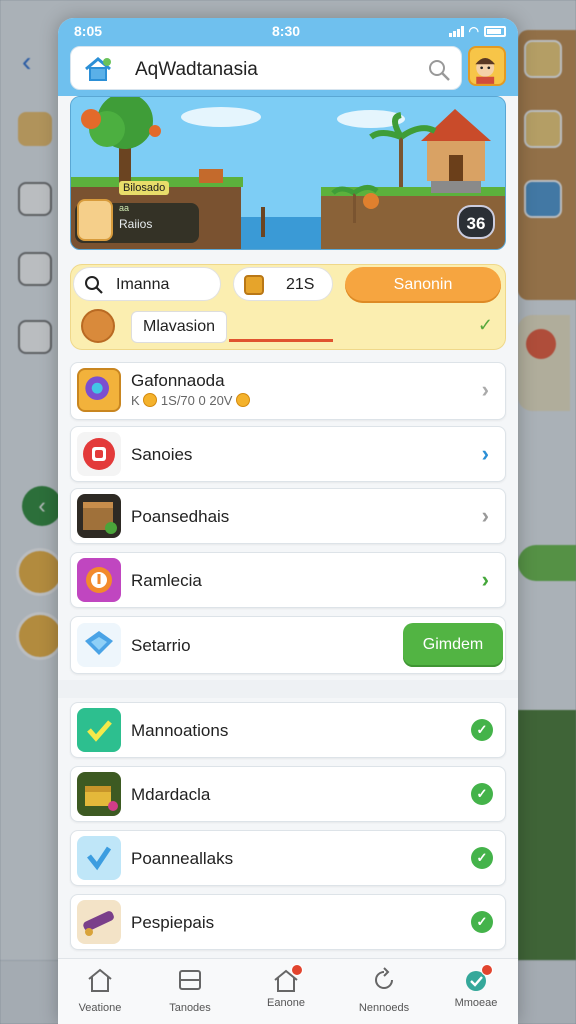 The image size is (576, 1024). What do you see at coordinates (288, 391) in the screenshot?
I see `list-item: Gafonnaoda K 1S/70 0 20V ›` at bounding box center [288, 391].